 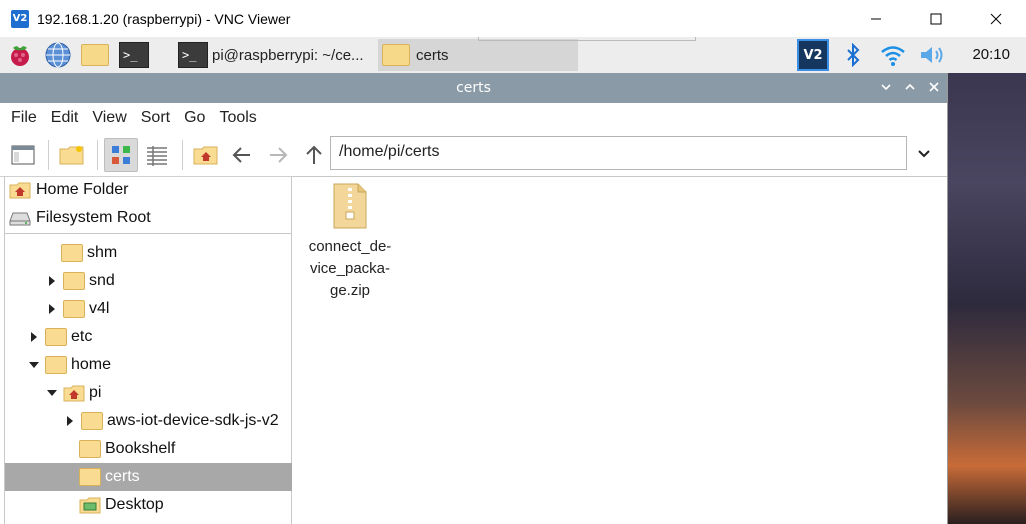 I want to click on new-folder-icon, so click(x=71, y=154).